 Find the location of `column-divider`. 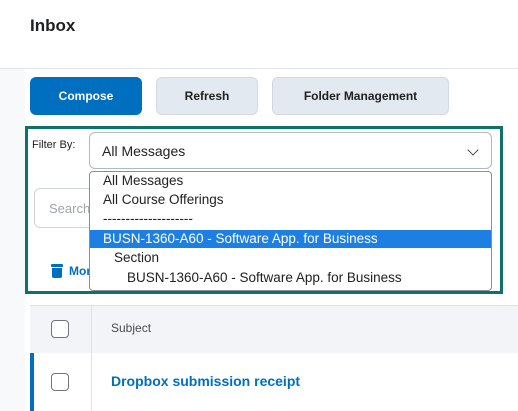

column-divider is located at coordinates (91, 358).